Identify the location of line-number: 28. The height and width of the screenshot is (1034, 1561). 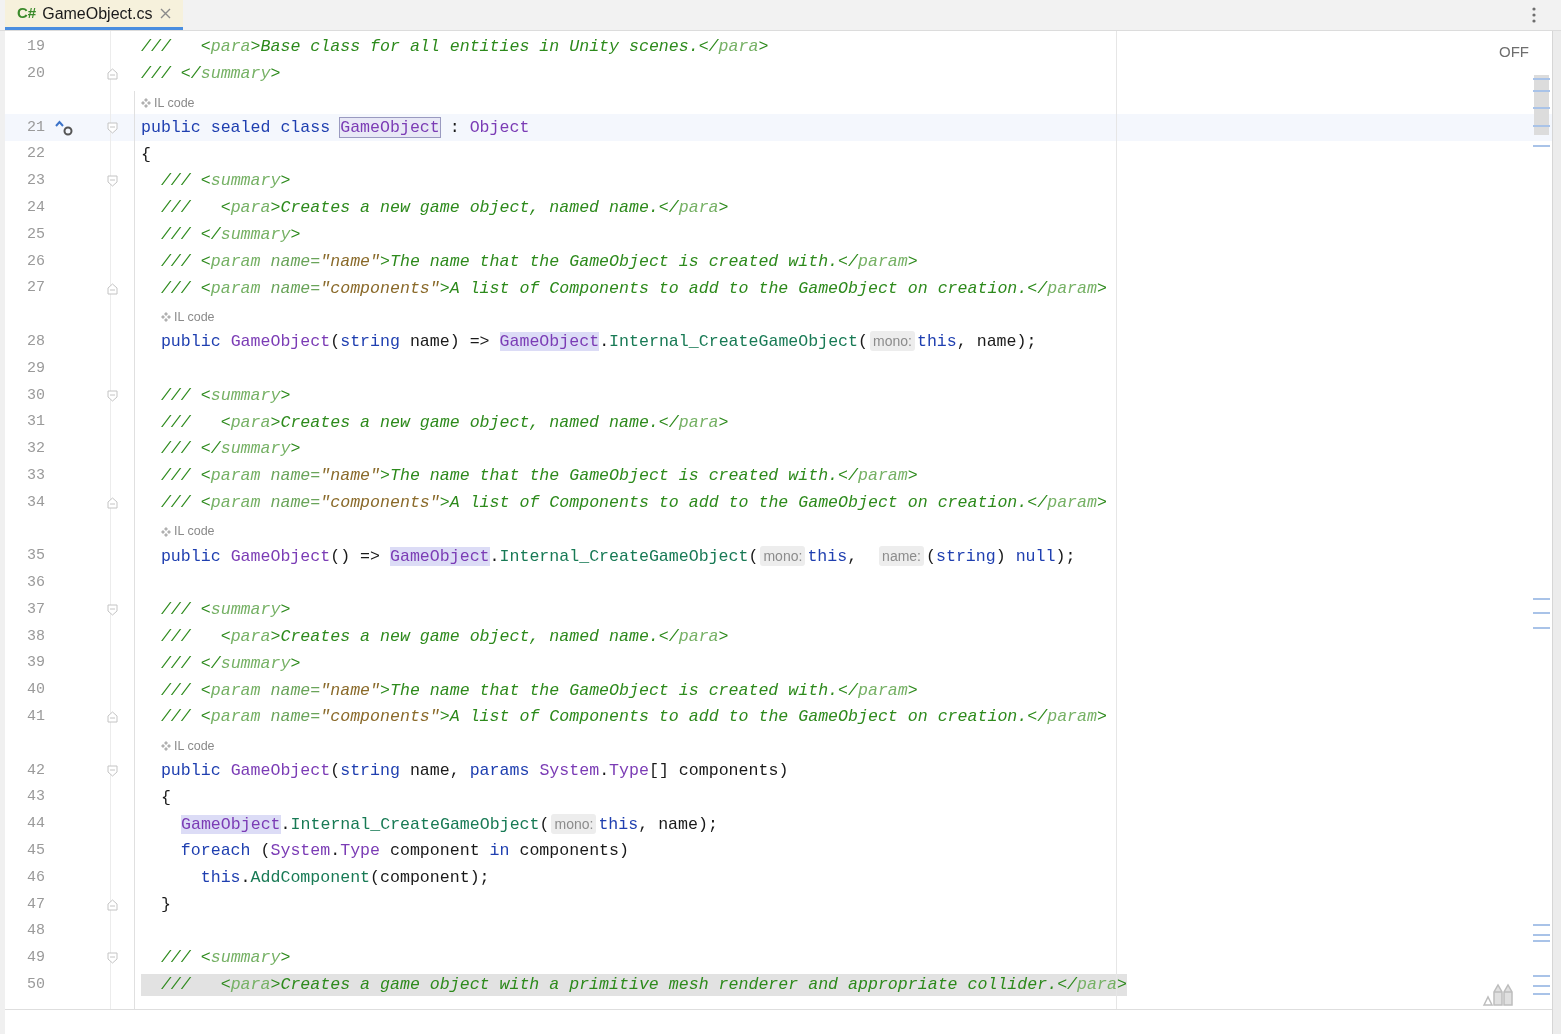
(35, 341).